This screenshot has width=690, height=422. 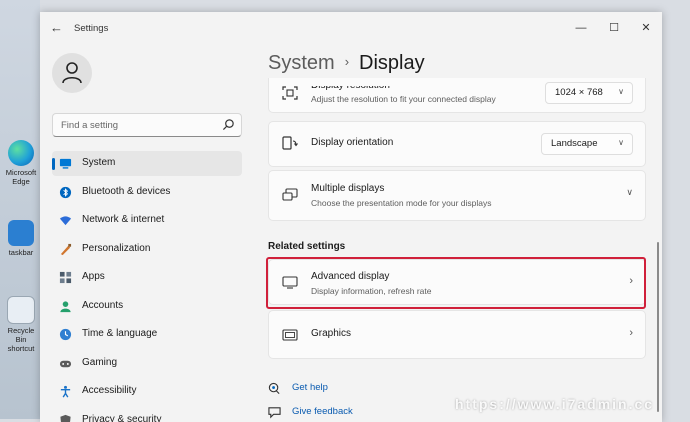 What do you see at coordinates (347, 188) in the screenshot?
I see `card-title: Multiple displays` at bounding box center [347, 188].